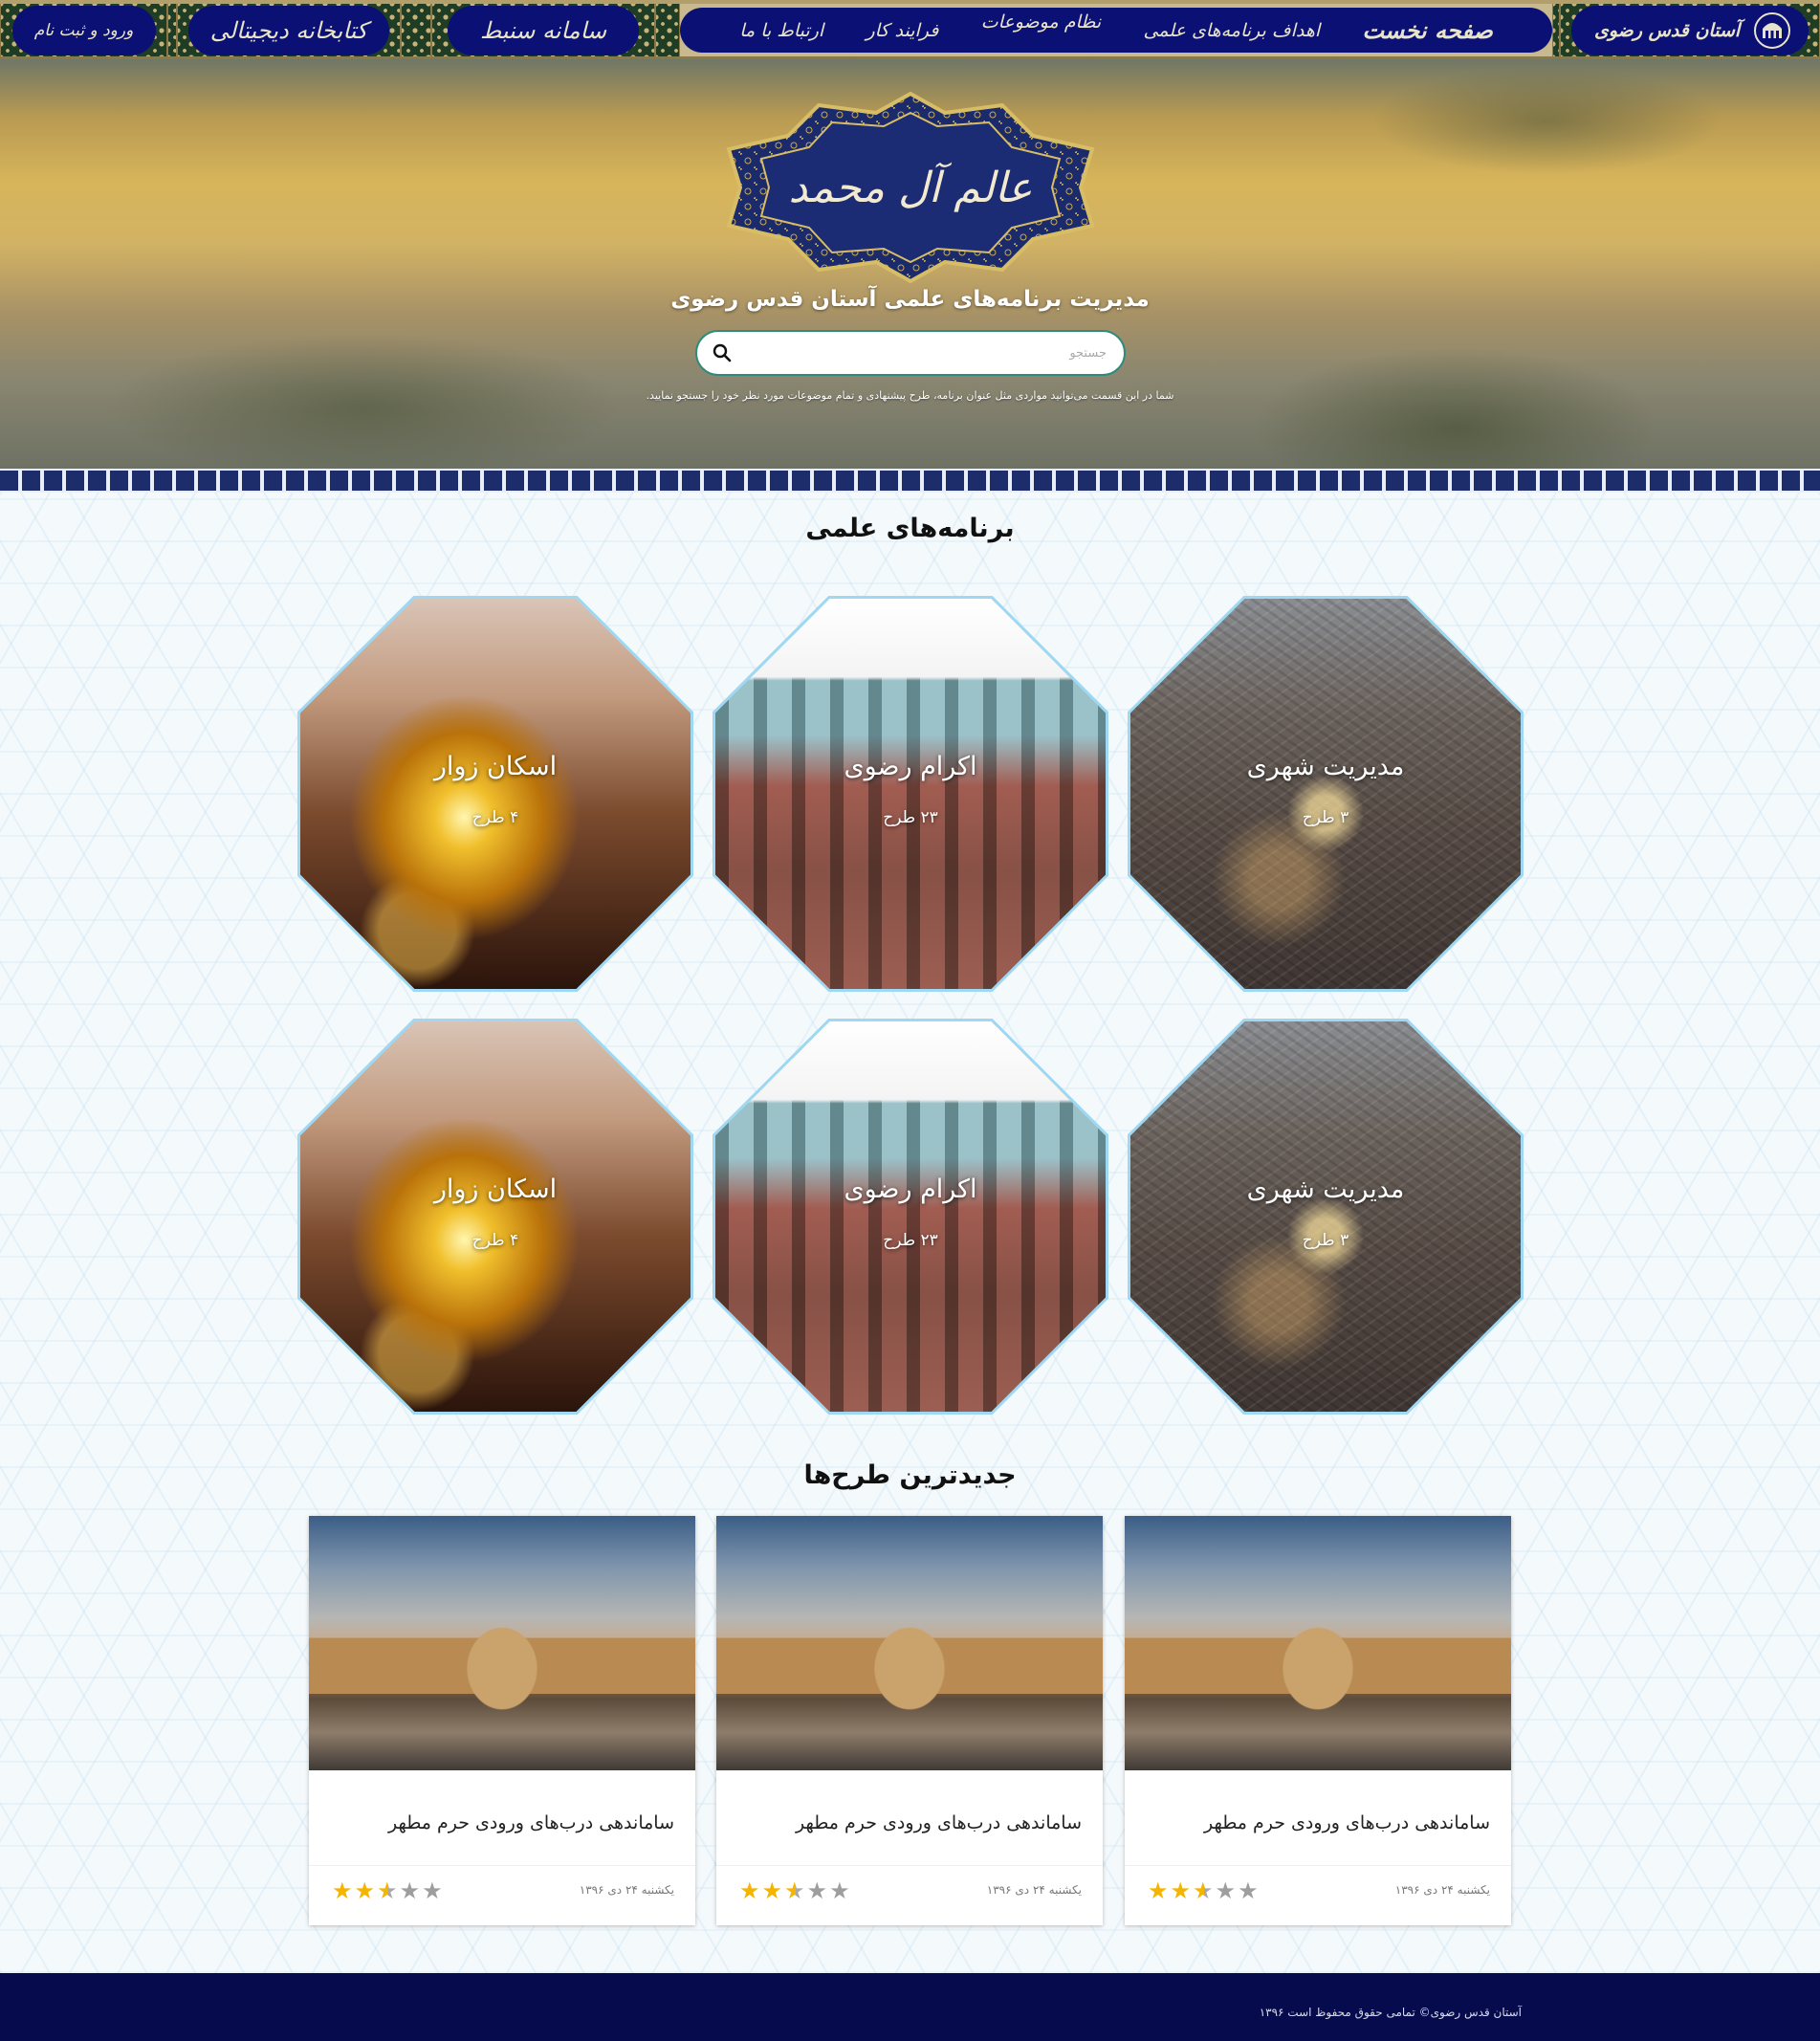  I want to click on shrine-logo-icon, so click(1772, 30).